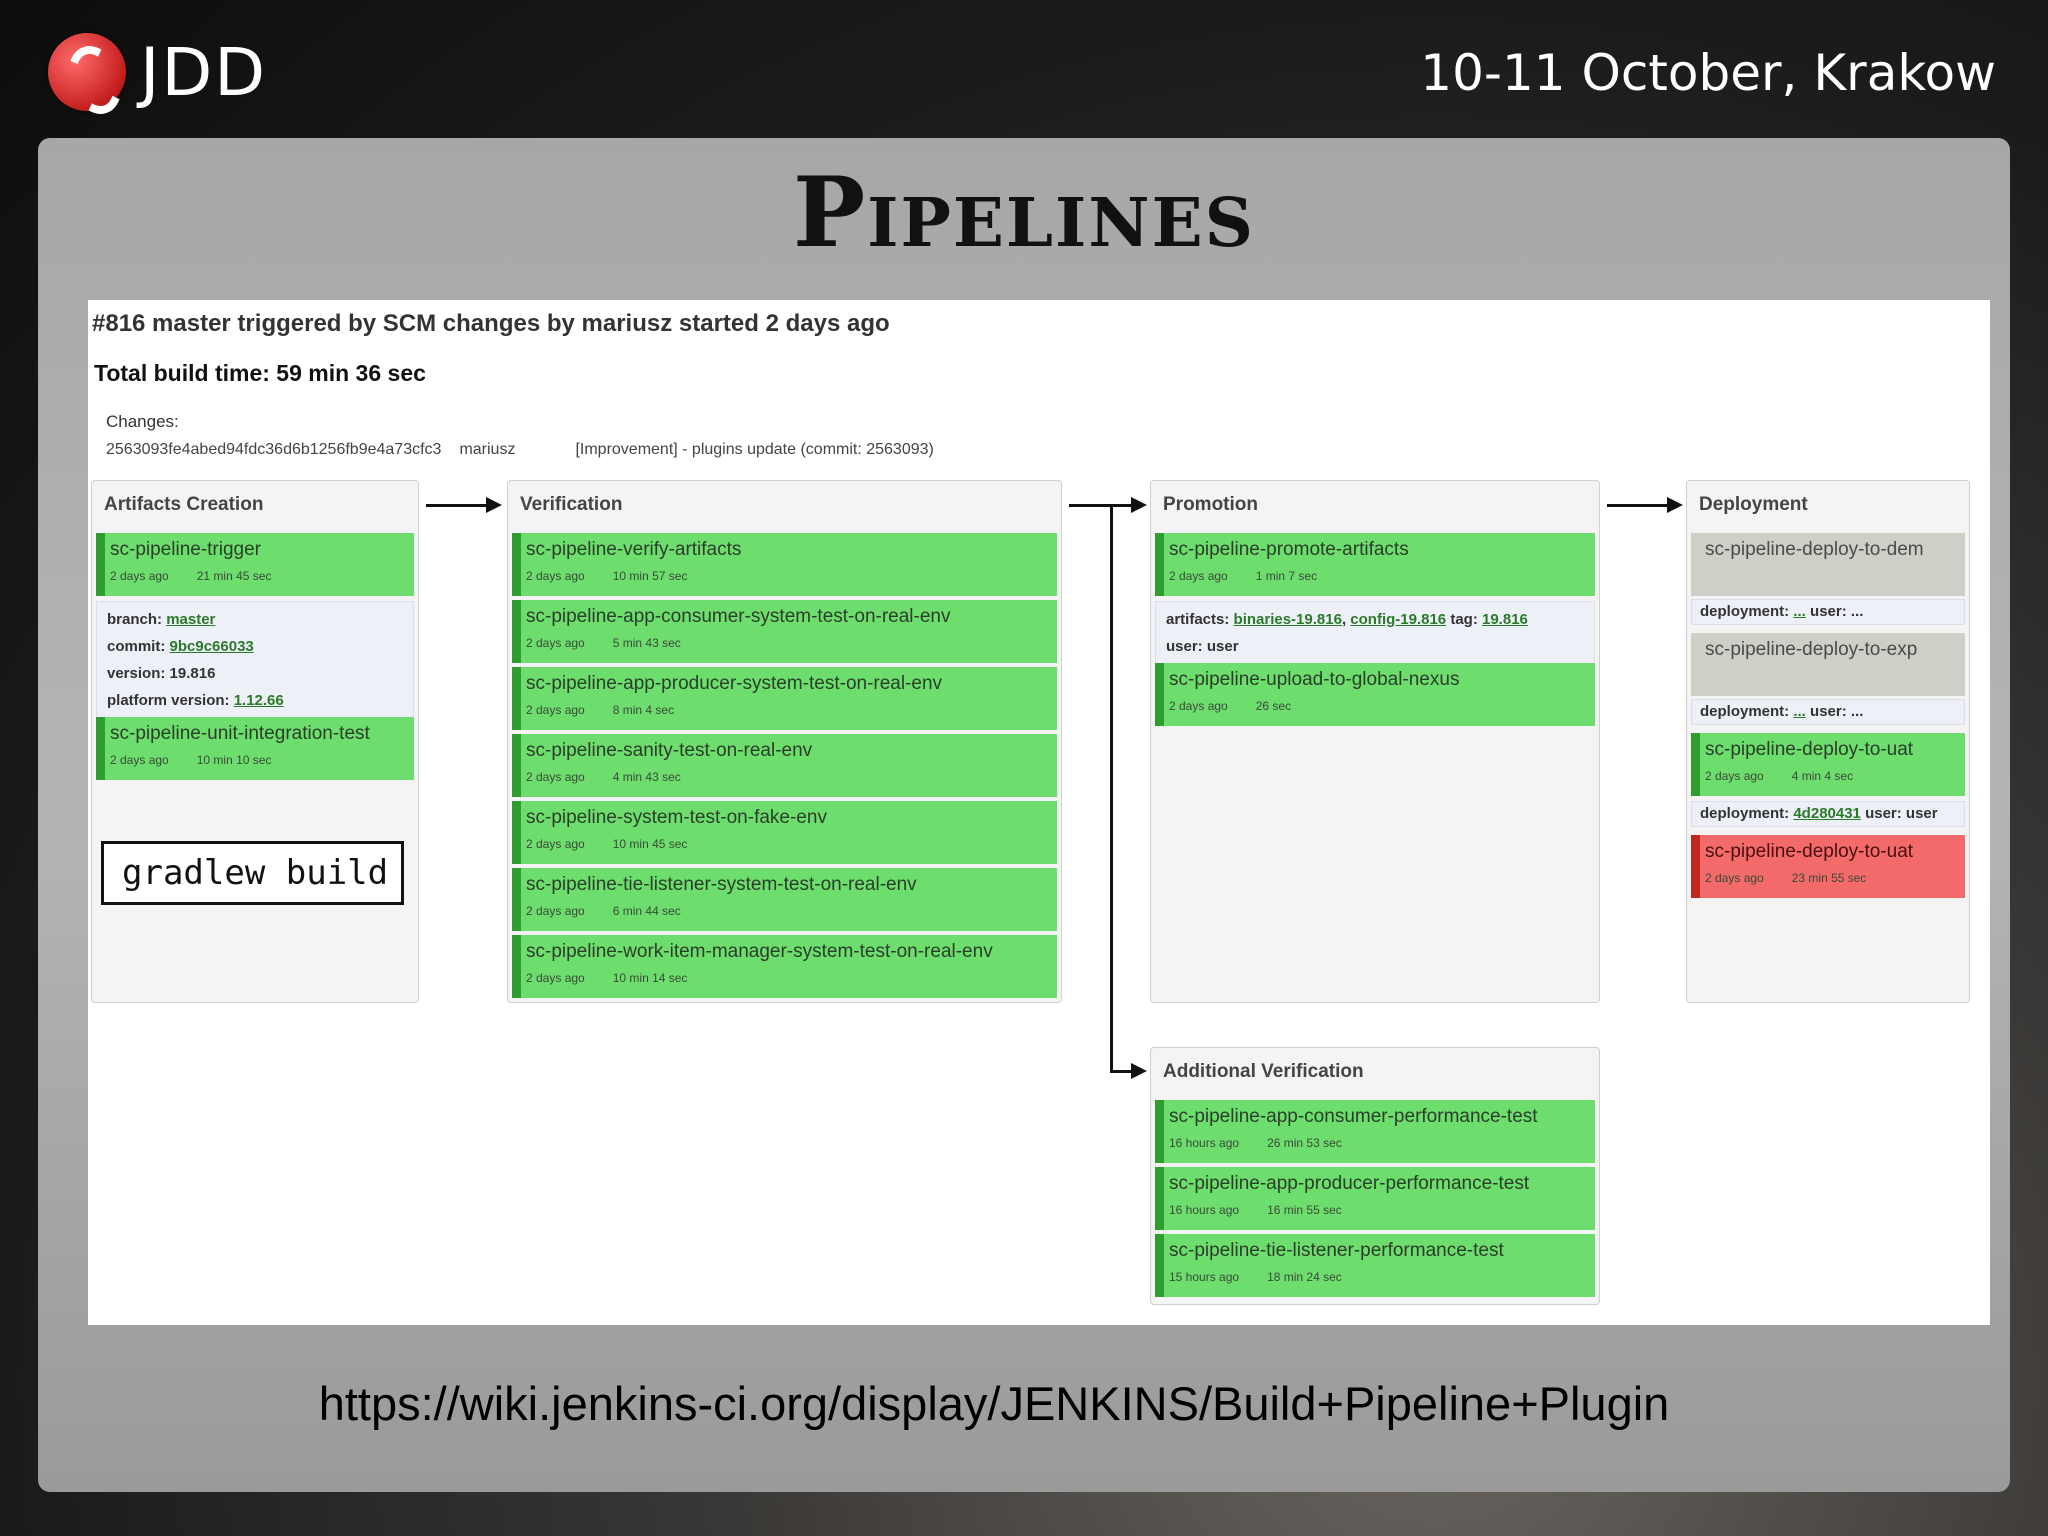 This screenshot has width=2048, height=1536. Describe the element at coordinates (1827, 813) in the screenshot. I see `deployment-link: 4d280431` at that location.